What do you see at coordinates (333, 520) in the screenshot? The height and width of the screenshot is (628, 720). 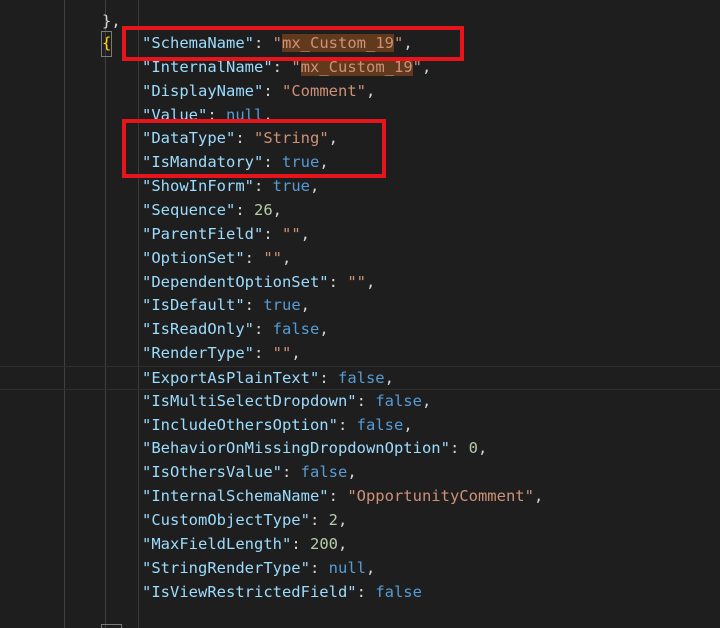 I see `json-value: 2` at bounding box center [333, 520].